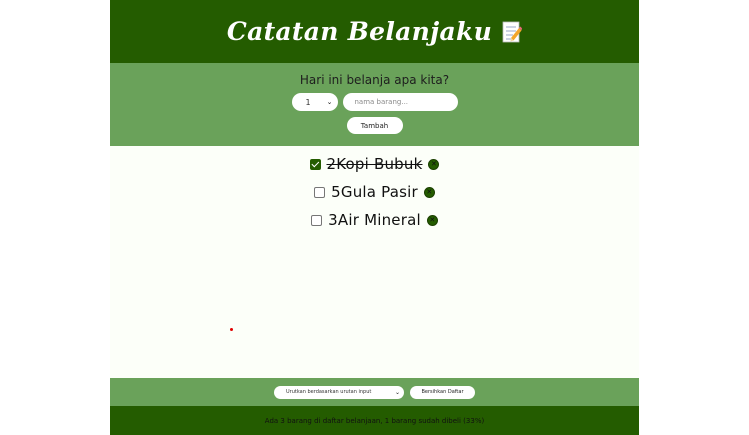 The height and width of the screenshot is (435, 749). I want to click on form-row: 1 ⌄, so click(374, 102).